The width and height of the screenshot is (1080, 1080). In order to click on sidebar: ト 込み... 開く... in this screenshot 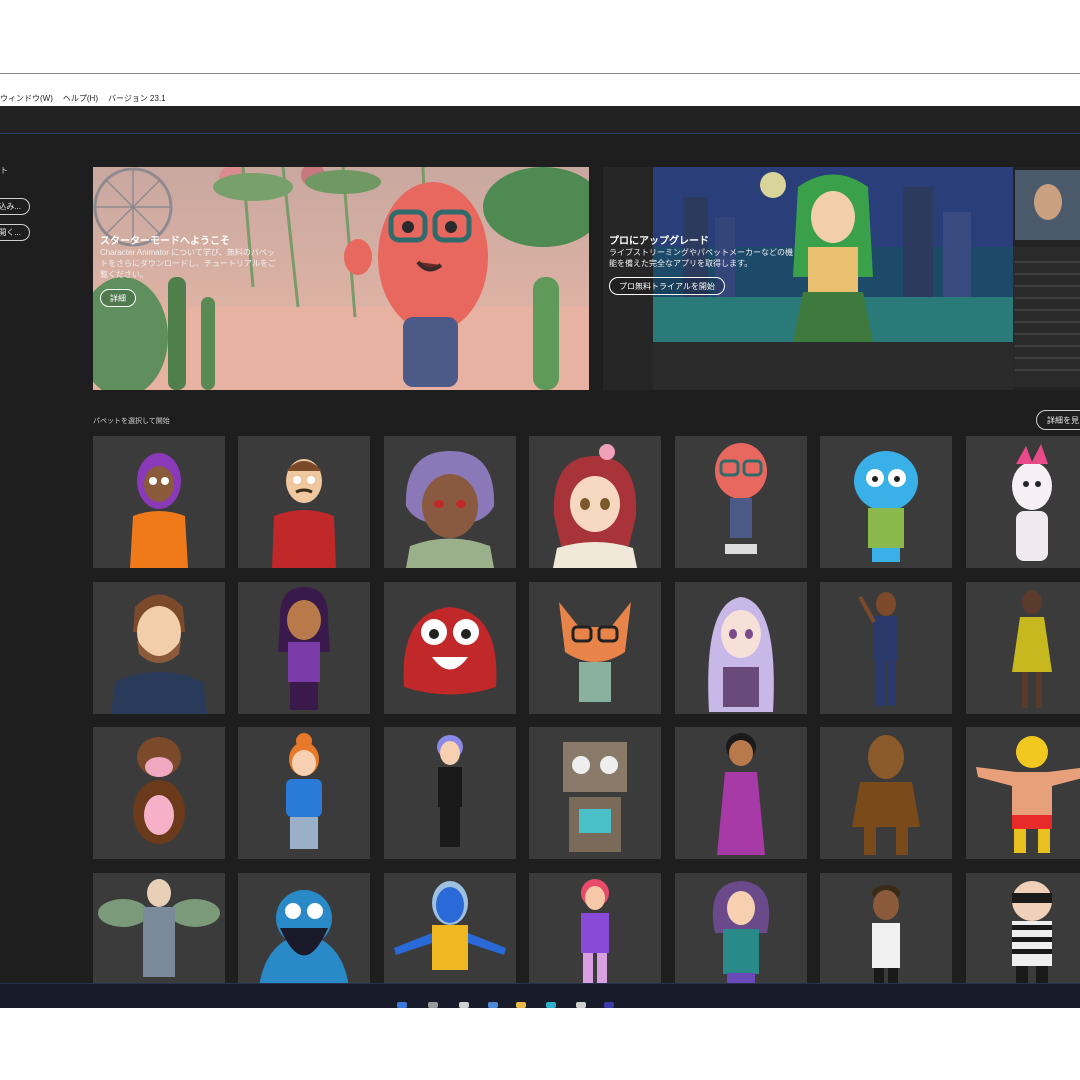, I will do `click(40, 558)`.